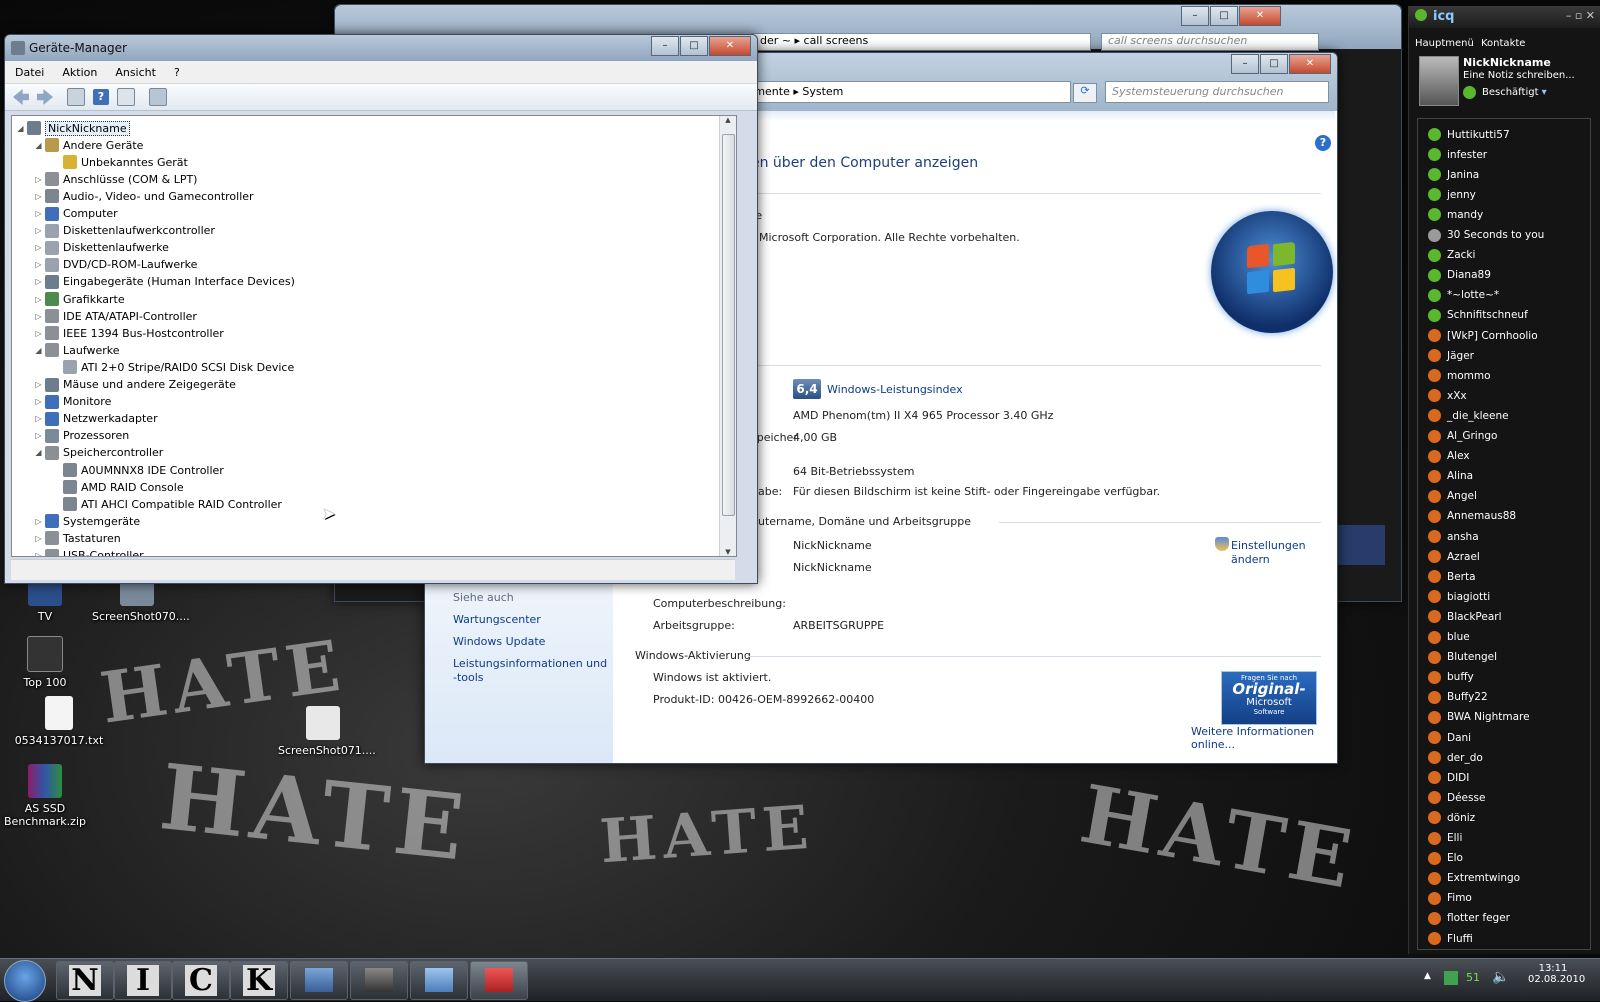 The height and width of the screenshot is (1002, 1600). What do you see at coordinates (85, 980) in the screenshot?
I see `taskbar-button: N` at bounding box center [85, 980].